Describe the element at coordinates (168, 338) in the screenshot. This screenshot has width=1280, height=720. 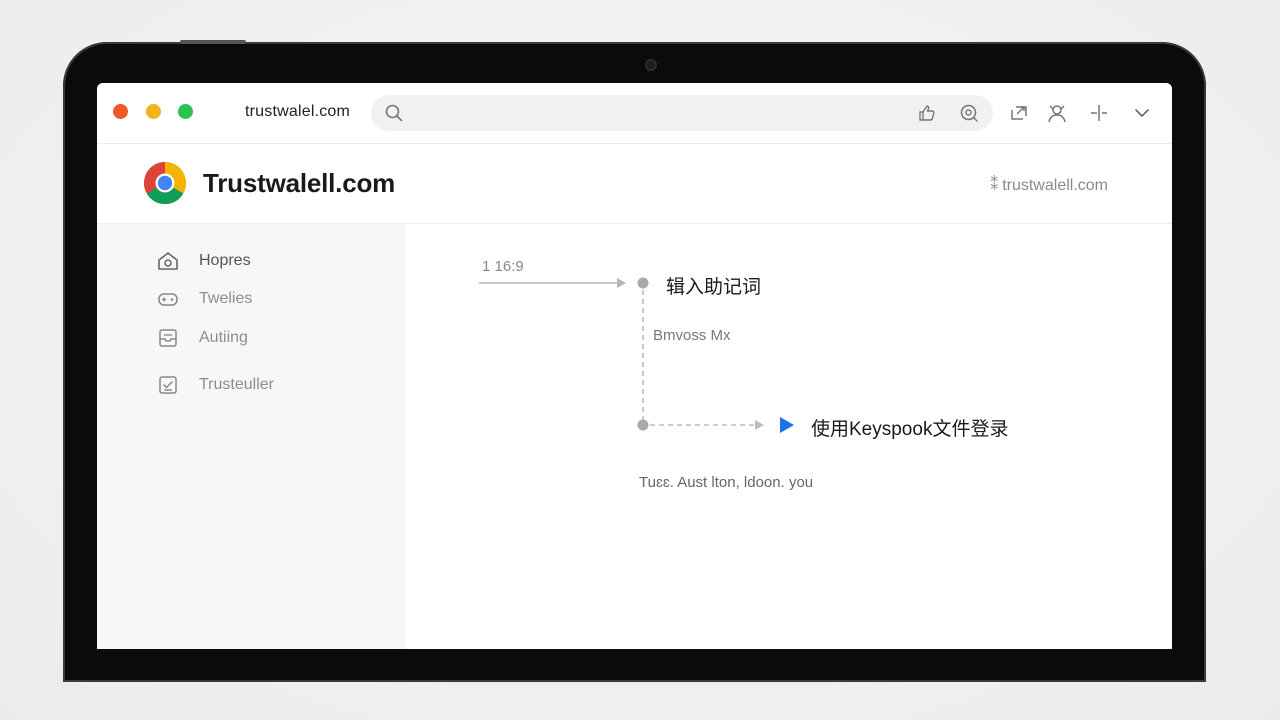
I see `inbox-icon` at that location.